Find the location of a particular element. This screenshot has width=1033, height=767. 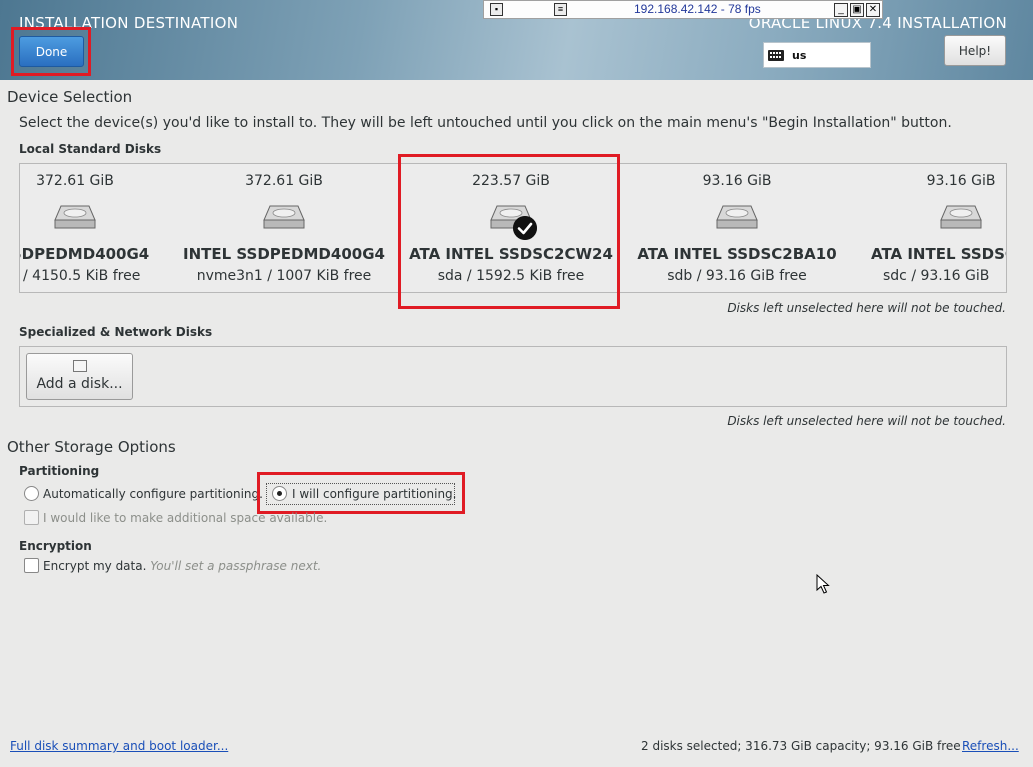

help-button: Help! is located at coordinates (975, 50).